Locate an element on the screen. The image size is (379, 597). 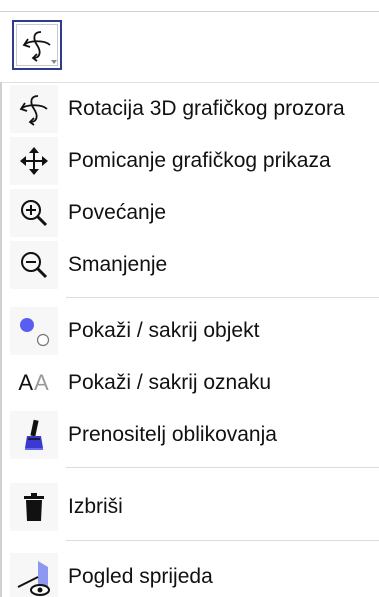
zoom-in-icon is located at coordinates (34, 213).